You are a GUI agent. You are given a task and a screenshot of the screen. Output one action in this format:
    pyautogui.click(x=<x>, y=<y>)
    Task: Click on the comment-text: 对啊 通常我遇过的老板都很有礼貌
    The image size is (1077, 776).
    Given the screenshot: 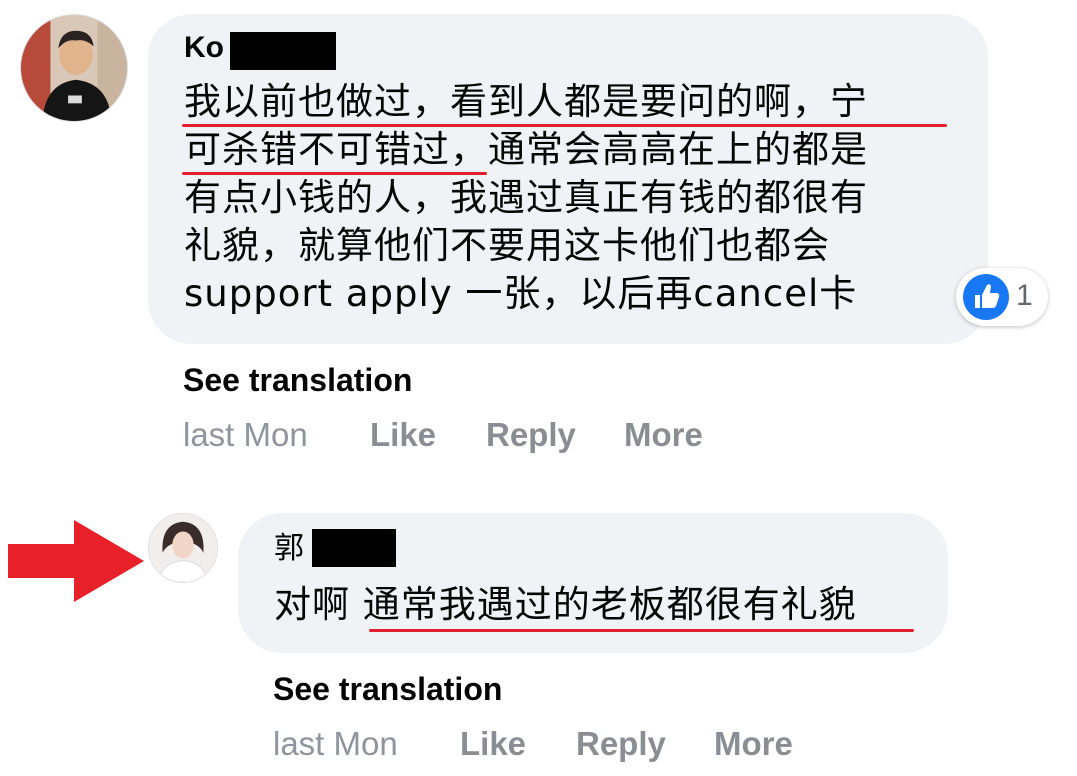 What is the action you would take?
    pyautogui.click(x=604, y=606)
    